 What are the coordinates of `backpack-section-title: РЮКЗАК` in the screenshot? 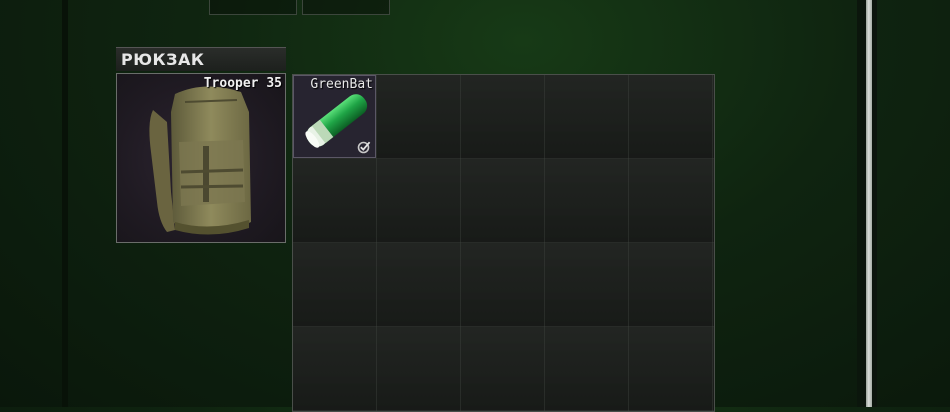 It's located at (163, 59).